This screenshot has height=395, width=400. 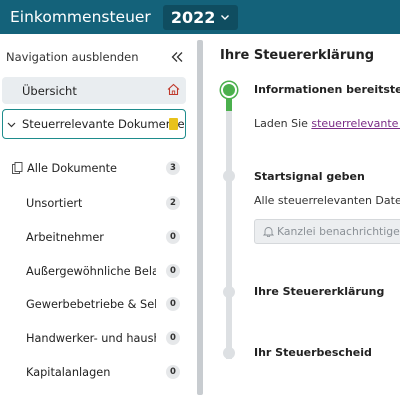 I want to click on step-title: Ihre Steuererklärung, so click(x=319, y=291).